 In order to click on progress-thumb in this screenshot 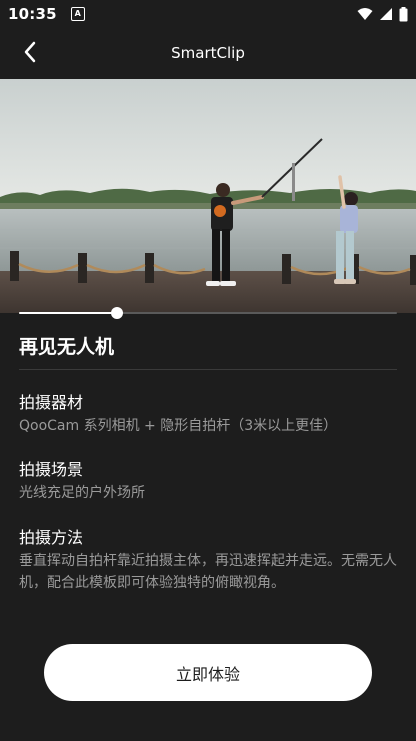, I will do `click(117, 313)`.